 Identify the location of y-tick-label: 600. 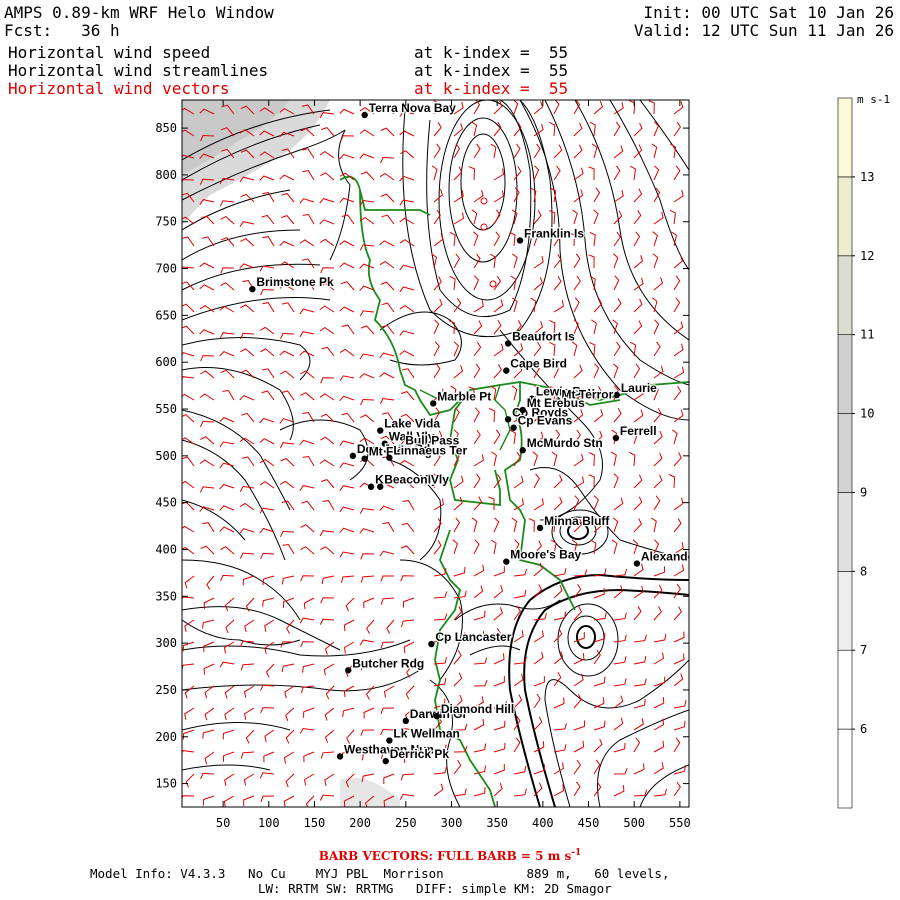
(166, 362).